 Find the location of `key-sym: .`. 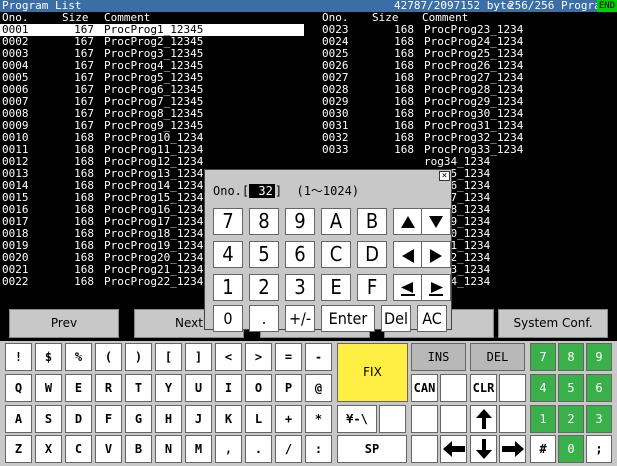

key-sym: . is located at coordinates (258, 449).